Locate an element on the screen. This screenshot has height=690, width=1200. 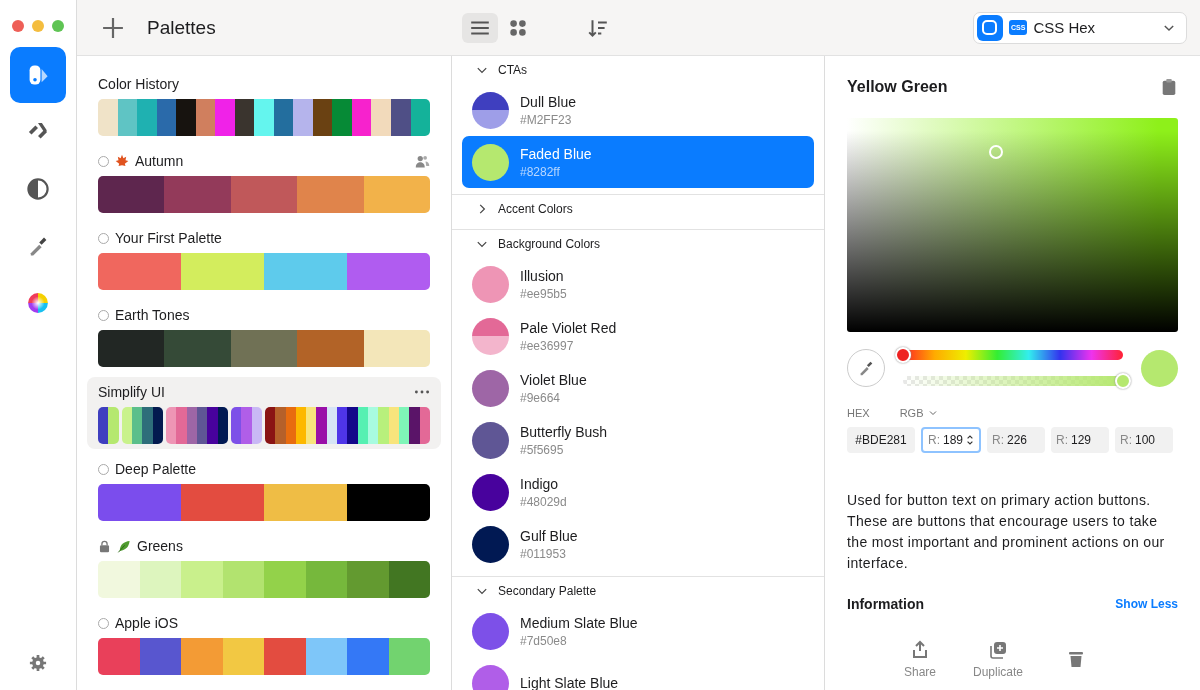
mode-dropdown: RGB is located at coordinates (919, 413).